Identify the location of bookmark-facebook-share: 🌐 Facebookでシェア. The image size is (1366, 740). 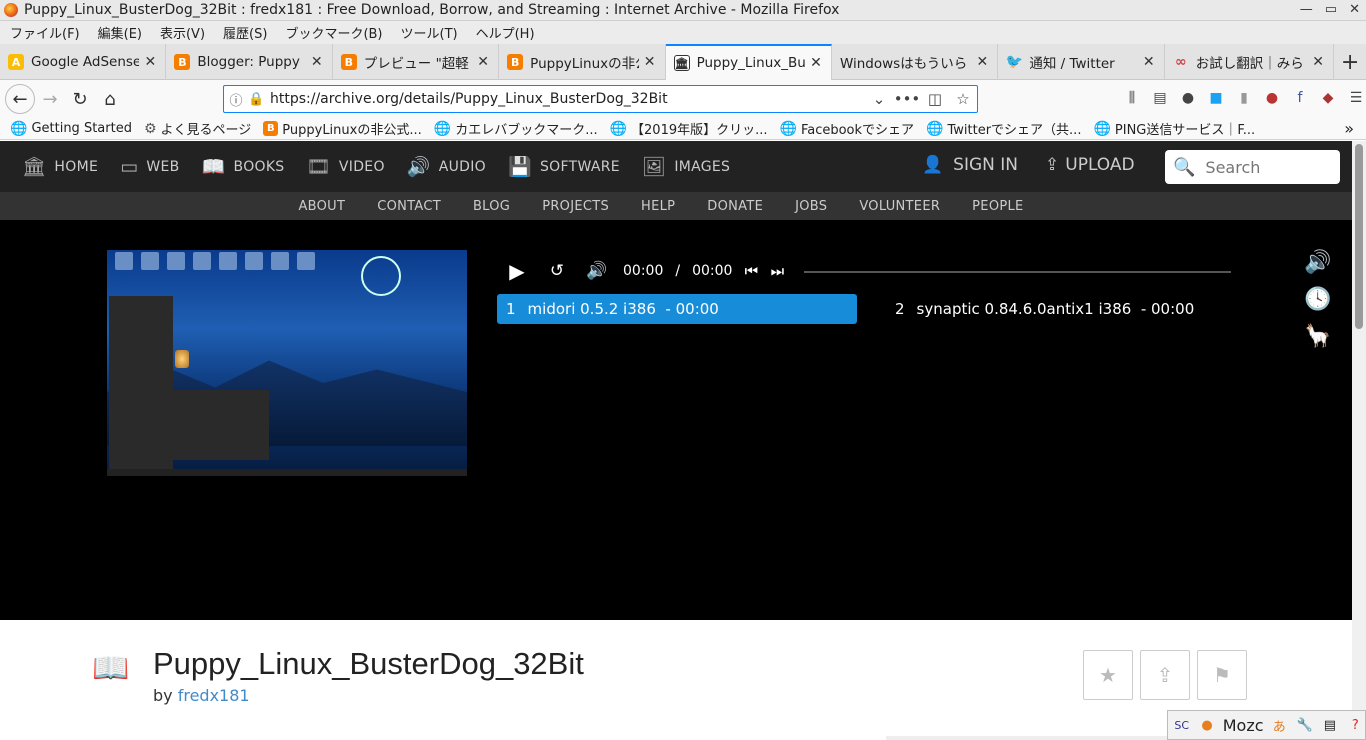
(847, 129).